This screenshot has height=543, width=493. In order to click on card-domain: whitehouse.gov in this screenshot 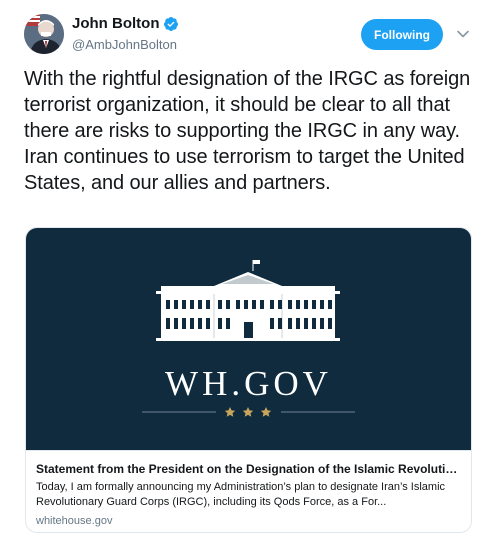, I will do `click(74, 521)`.